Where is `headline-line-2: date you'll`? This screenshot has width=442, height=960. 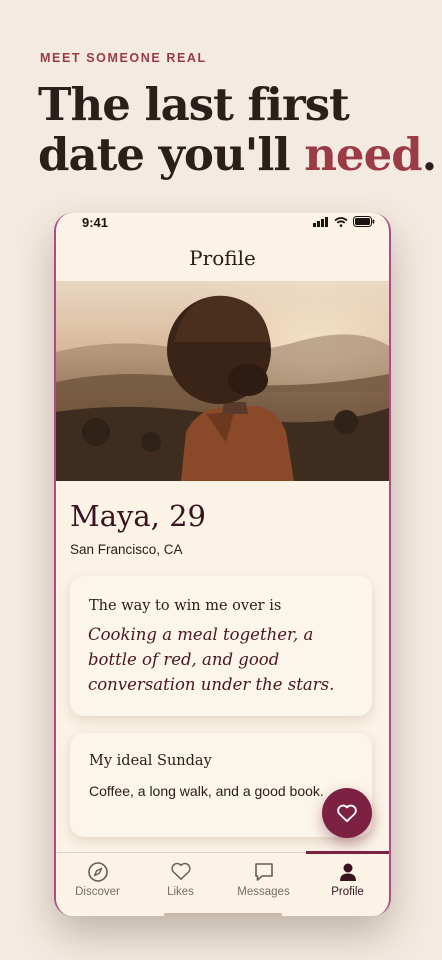
headline-line-2: date you'll is located at coordinates (171, 154).